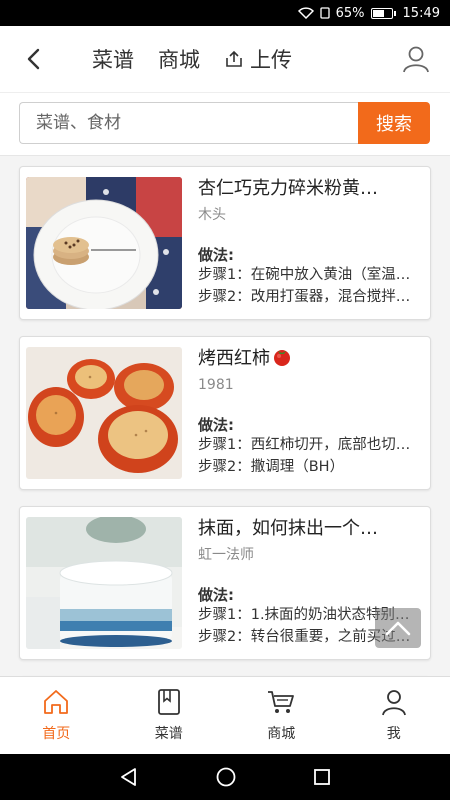 The width and height of the screenshot is (450, 800). I want to click on battery-percent: 65%, so click(350, 13).